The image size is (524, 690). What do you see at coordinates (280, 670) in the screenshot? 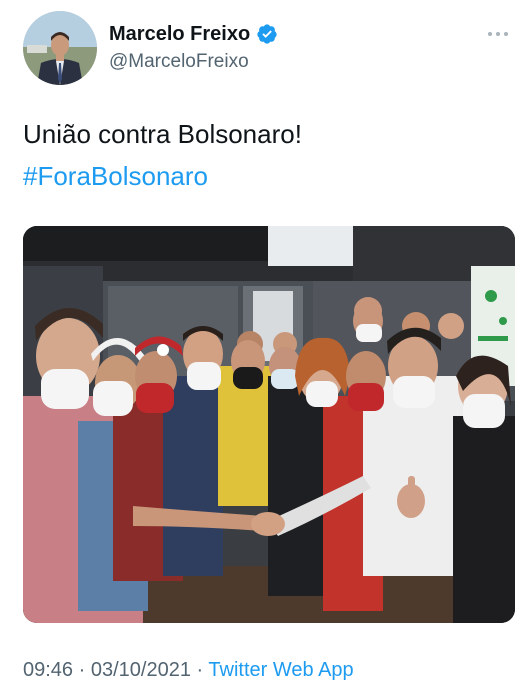
I see `tweet-source-link: Twitter Web App` at bounding box center [280, 670].